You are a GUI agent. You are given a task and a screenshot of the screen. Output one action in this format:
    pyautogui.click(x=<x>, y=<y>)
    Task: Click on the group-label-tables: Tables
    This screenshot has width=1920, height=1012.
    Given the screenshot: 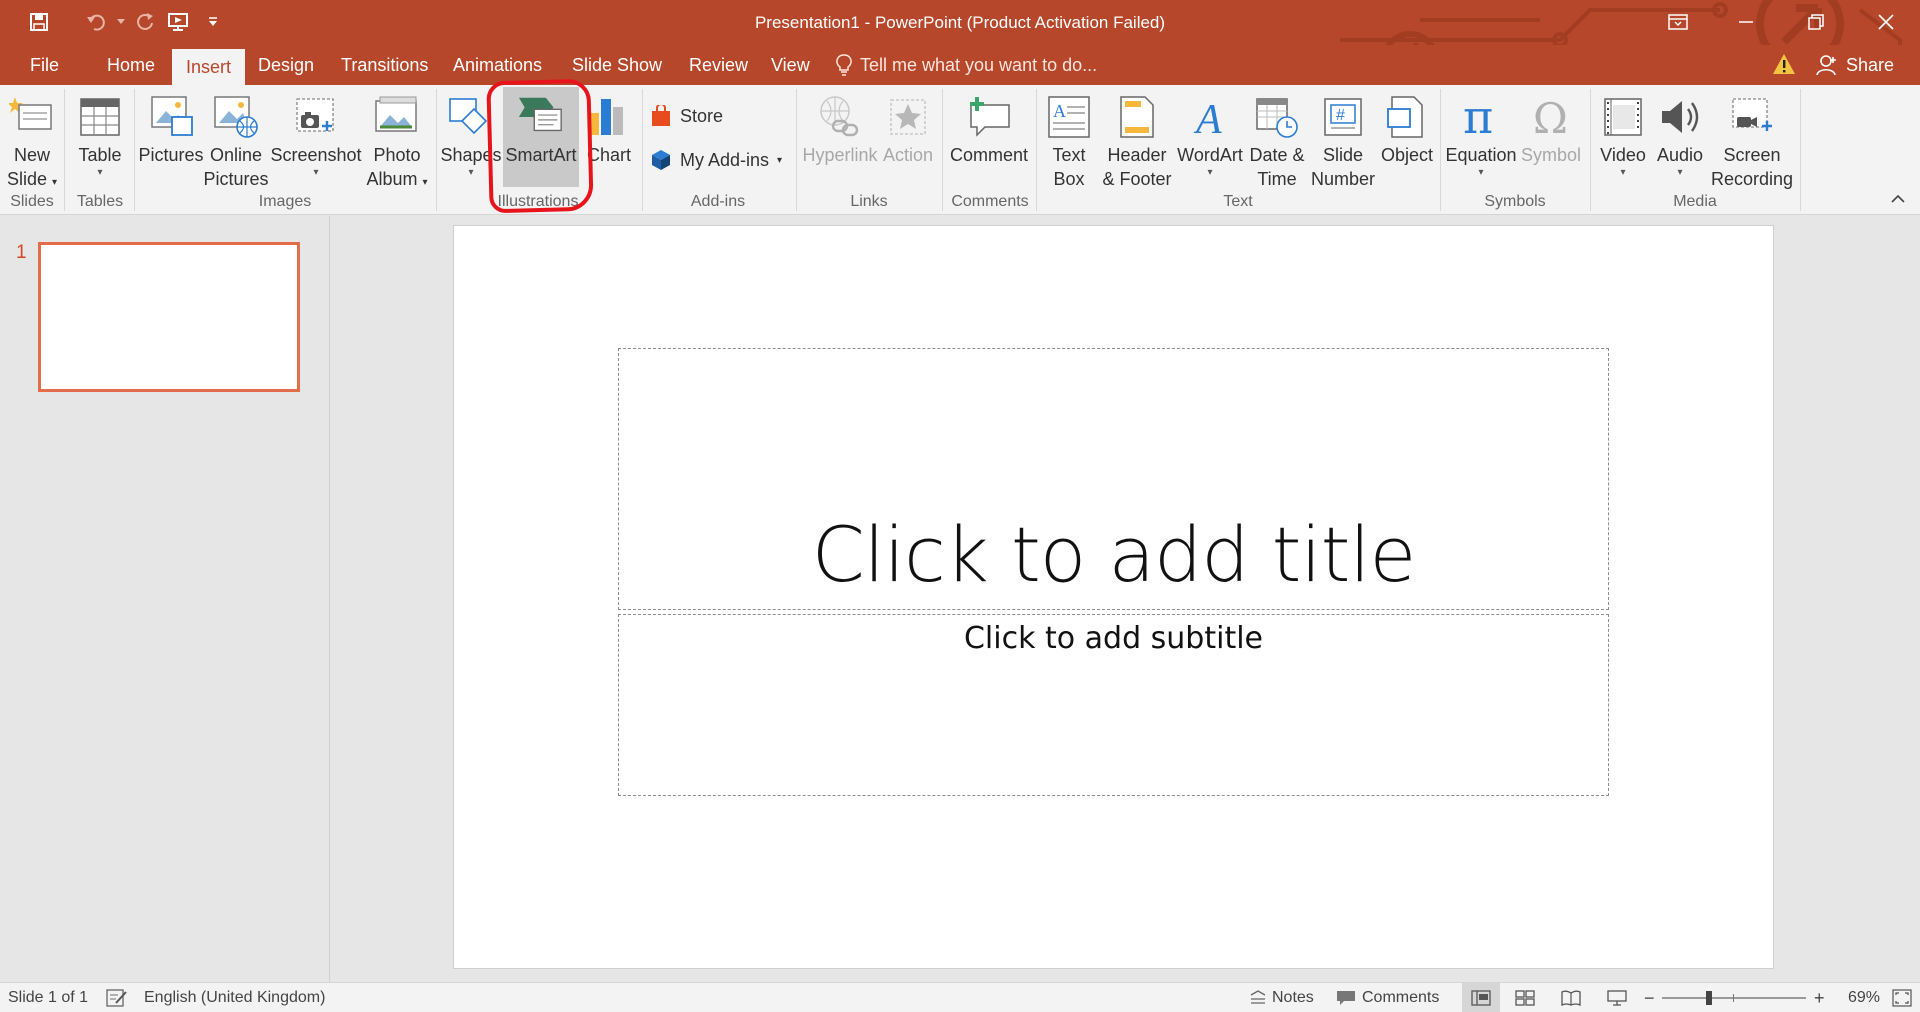 What is the action you would take?
    pyautogui.click(x=100, y=201)
    